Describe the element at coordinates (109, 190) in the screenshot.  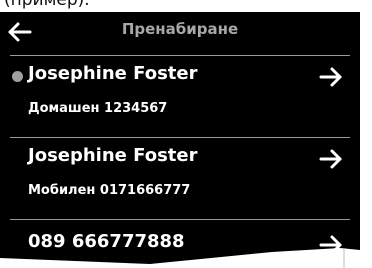
I see `contact-number: Мобилен 0171666777` at that location.